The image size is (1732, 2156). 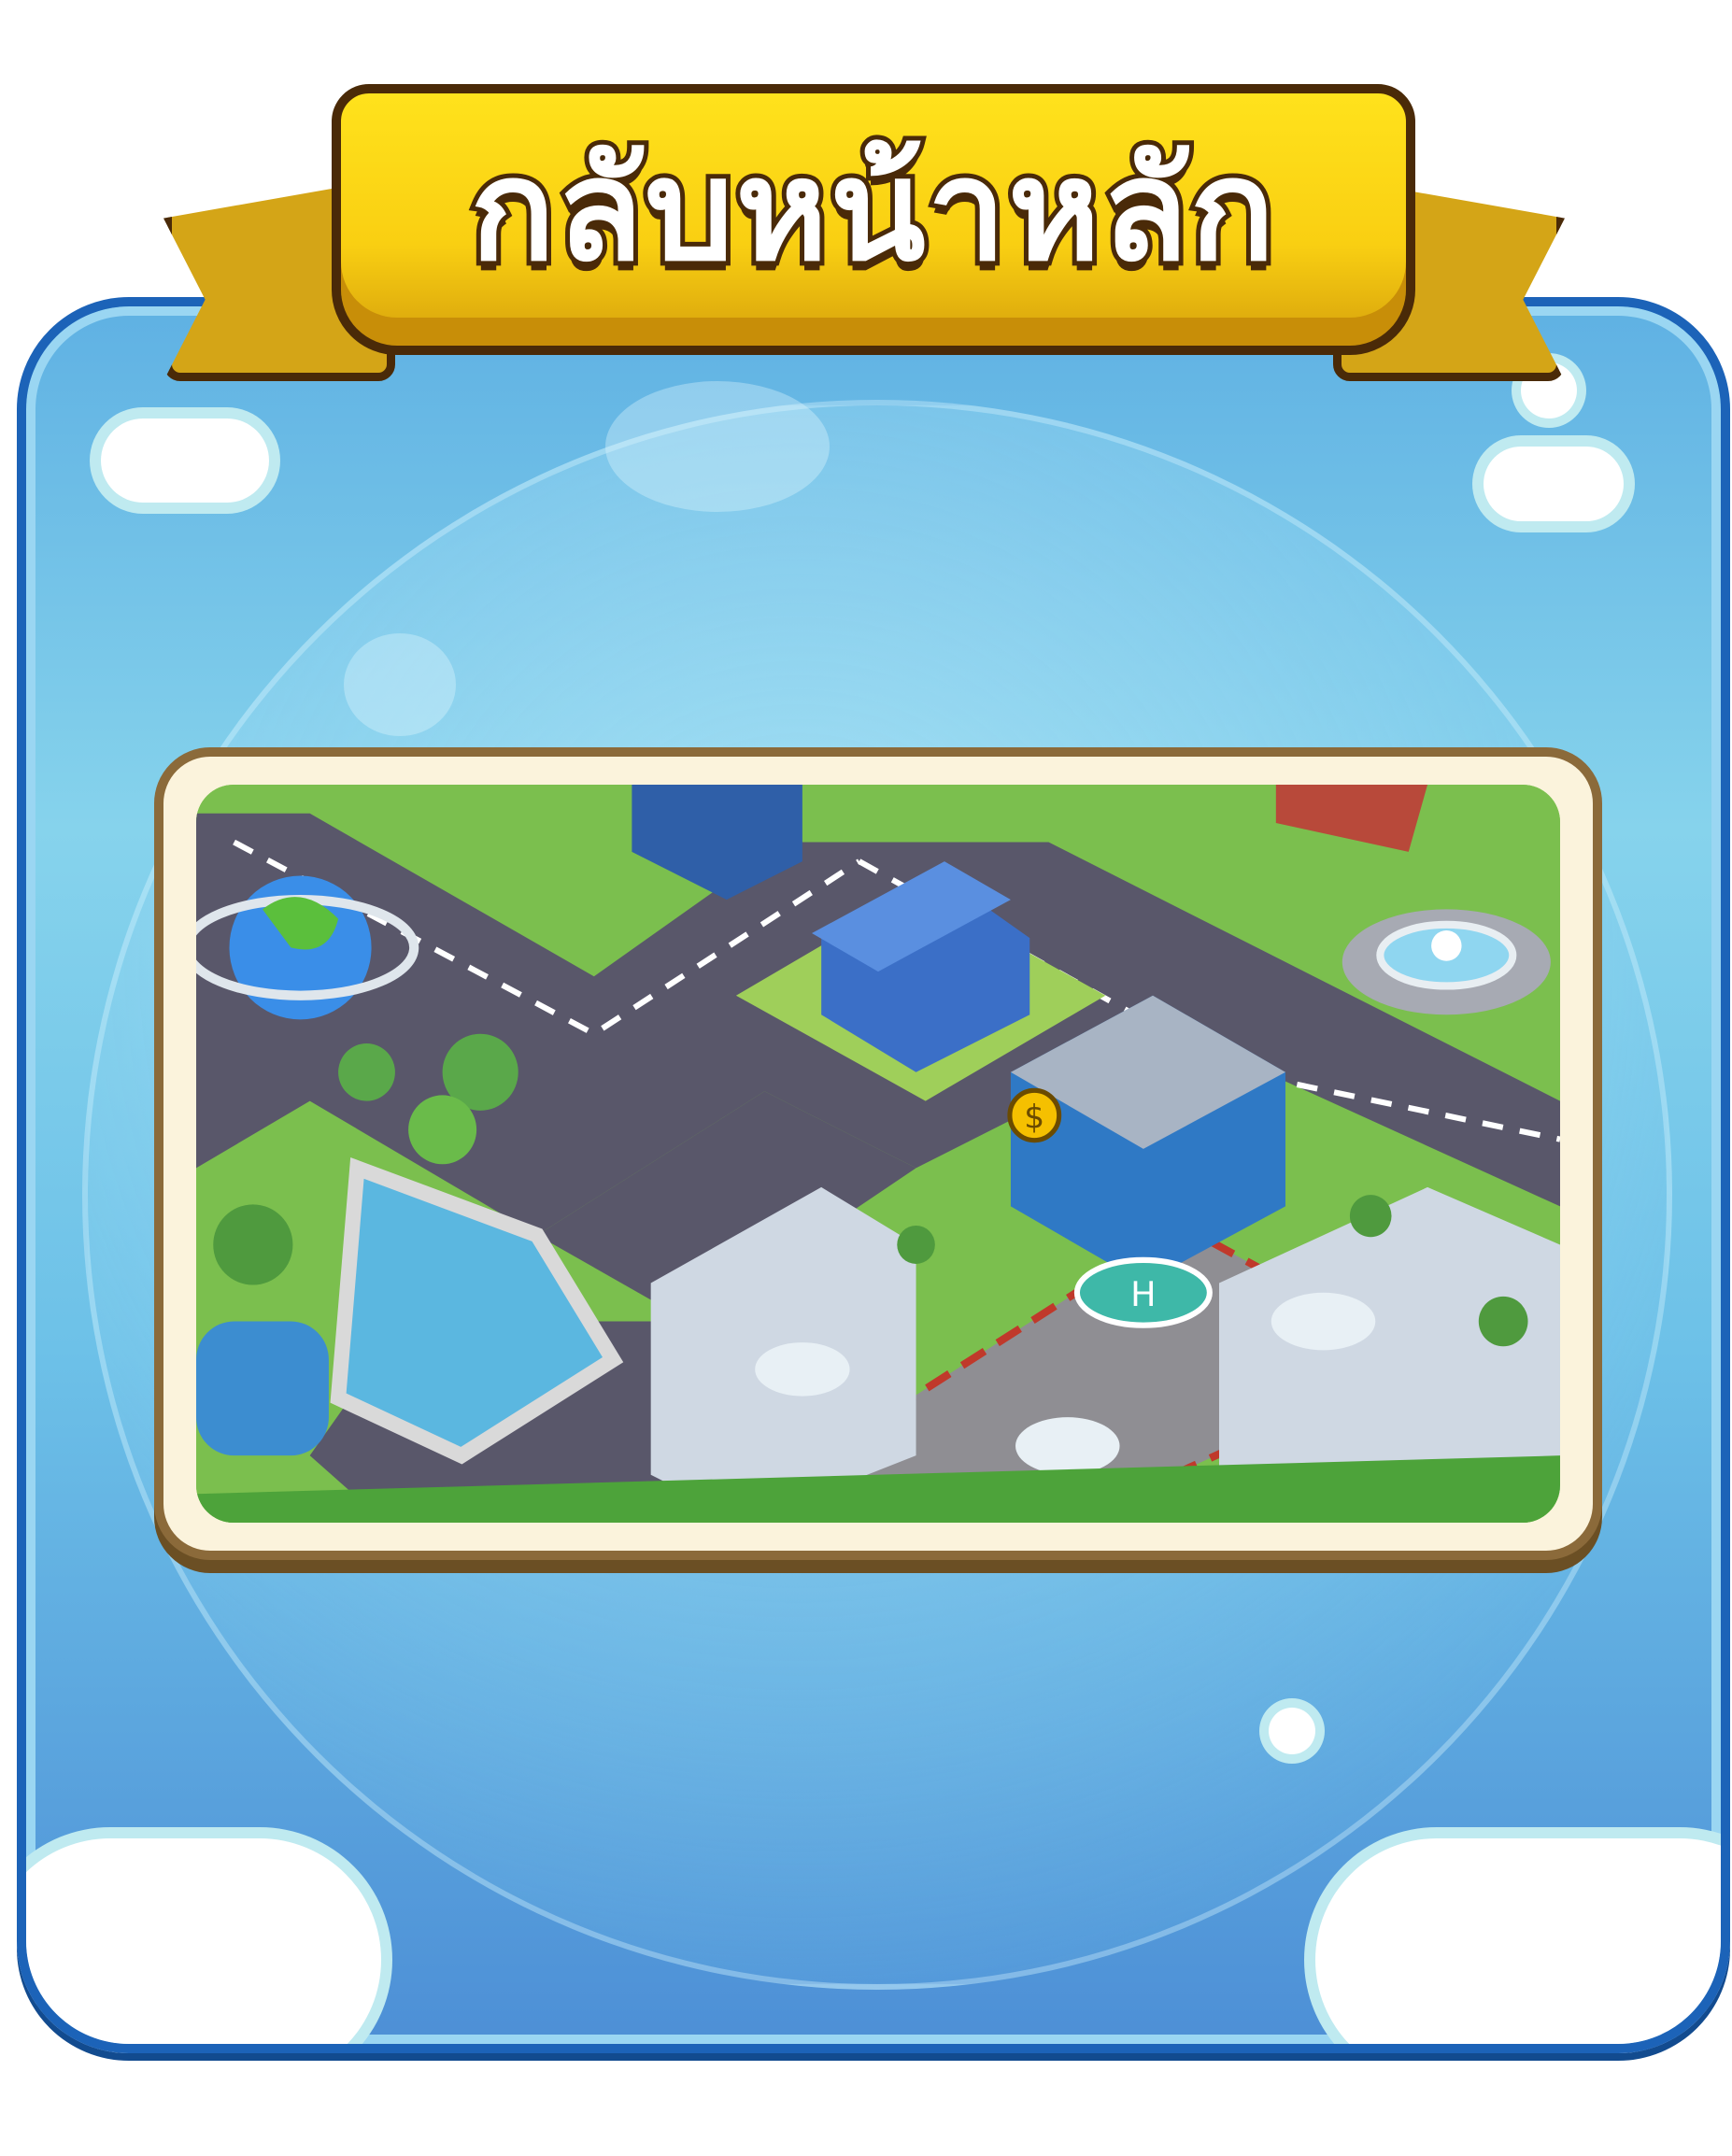 I want to click on svg-text: H, so click(x=1143, y=1294).